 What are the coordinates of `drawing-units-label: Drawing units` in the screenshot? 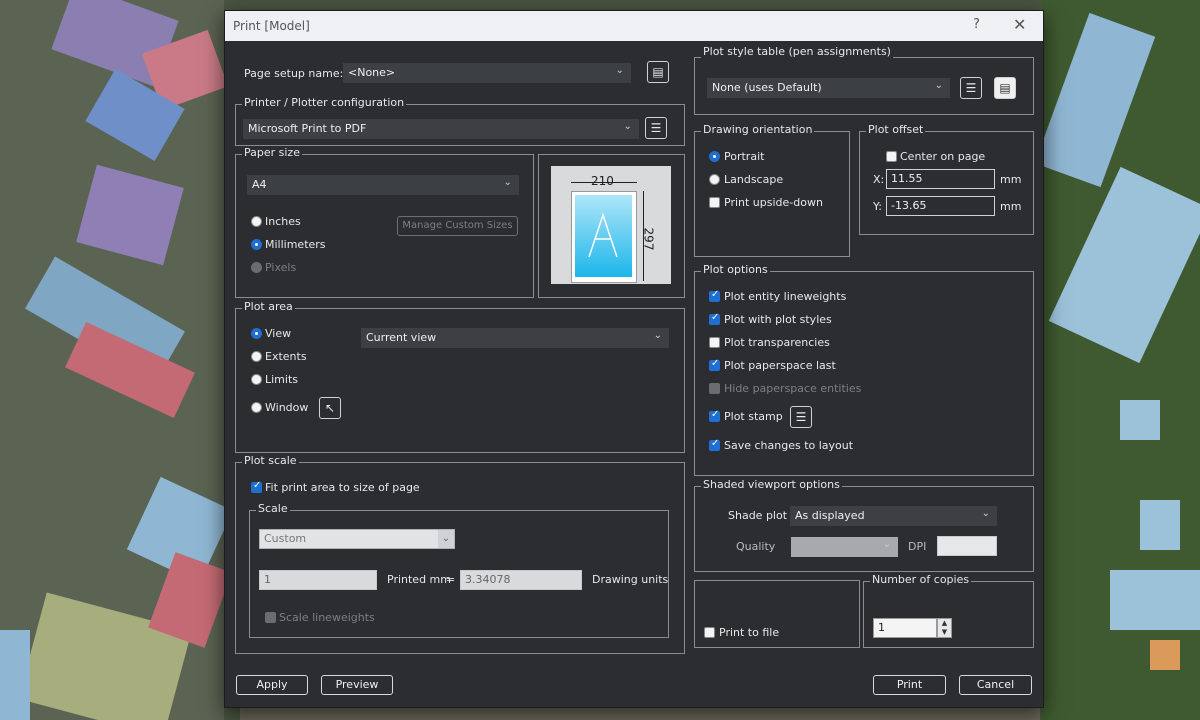 It's located at (630, 579).